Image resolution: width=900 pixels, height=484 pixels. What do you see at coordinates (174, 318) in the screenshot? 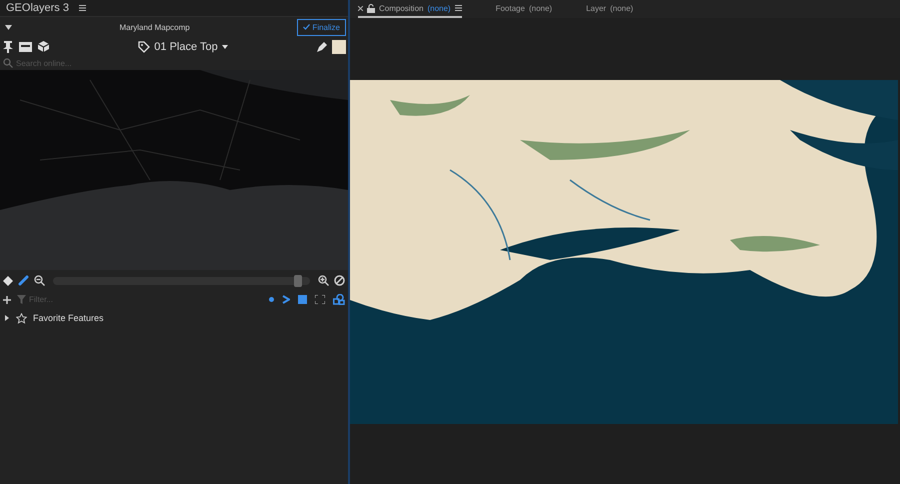
I see `tree-item: Favorite Features` at bounding box center [174, 318].